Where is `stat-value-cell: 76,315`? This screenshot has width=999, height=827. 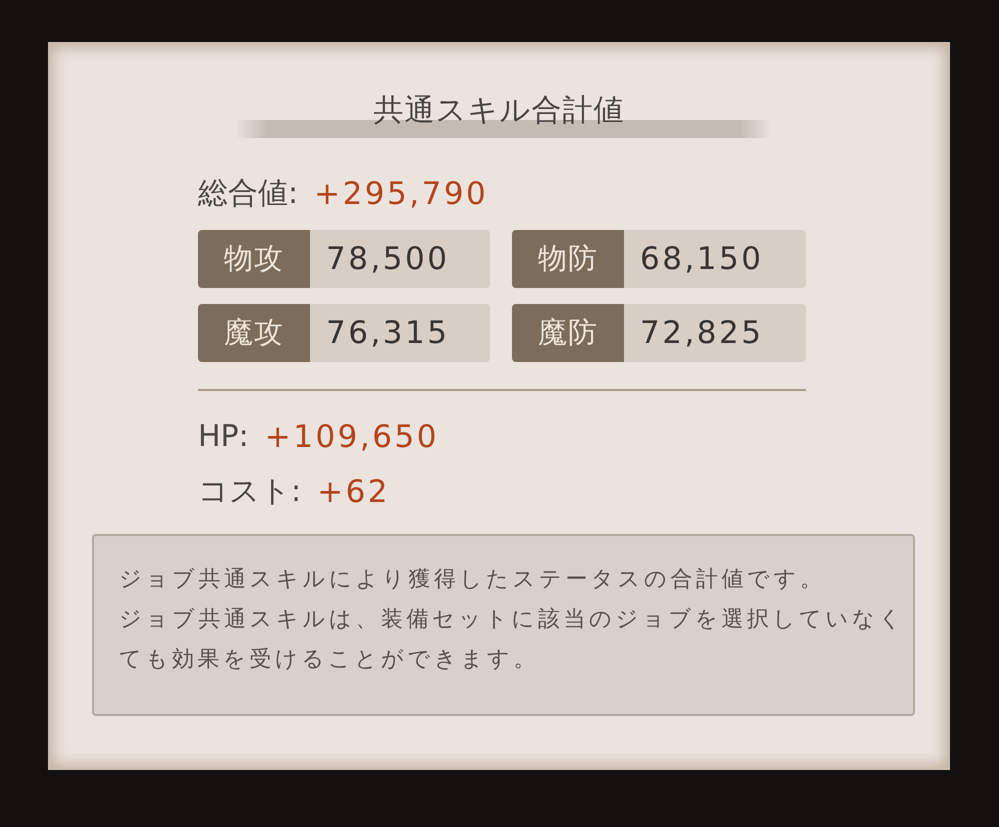
stat-value-cell: 76,315 is located at coordinates (400, 333).